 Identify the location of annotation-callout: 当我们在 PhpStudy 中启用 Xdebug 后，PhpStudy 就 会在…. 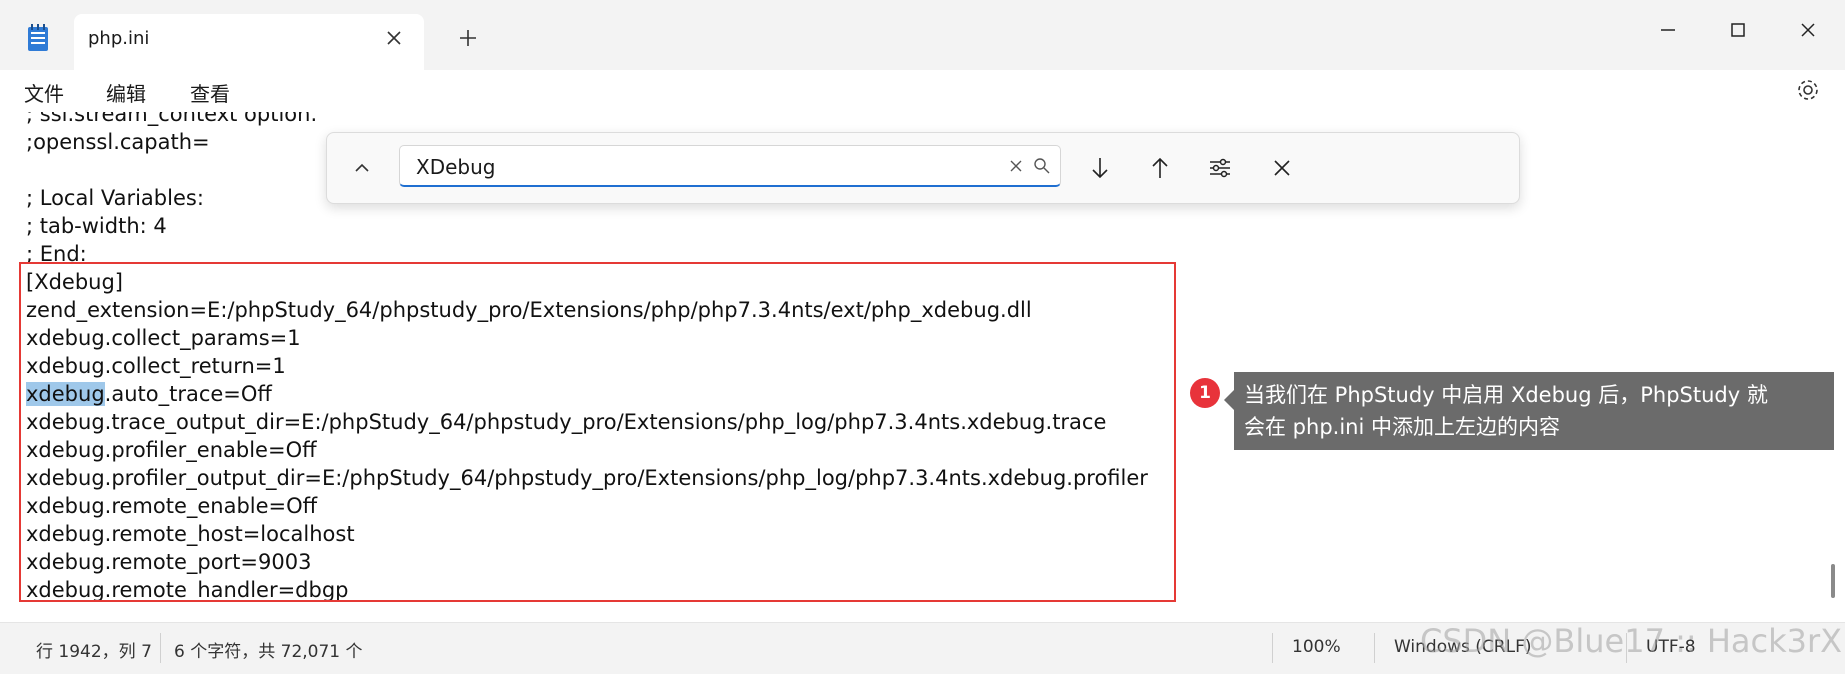
(1529, 411).